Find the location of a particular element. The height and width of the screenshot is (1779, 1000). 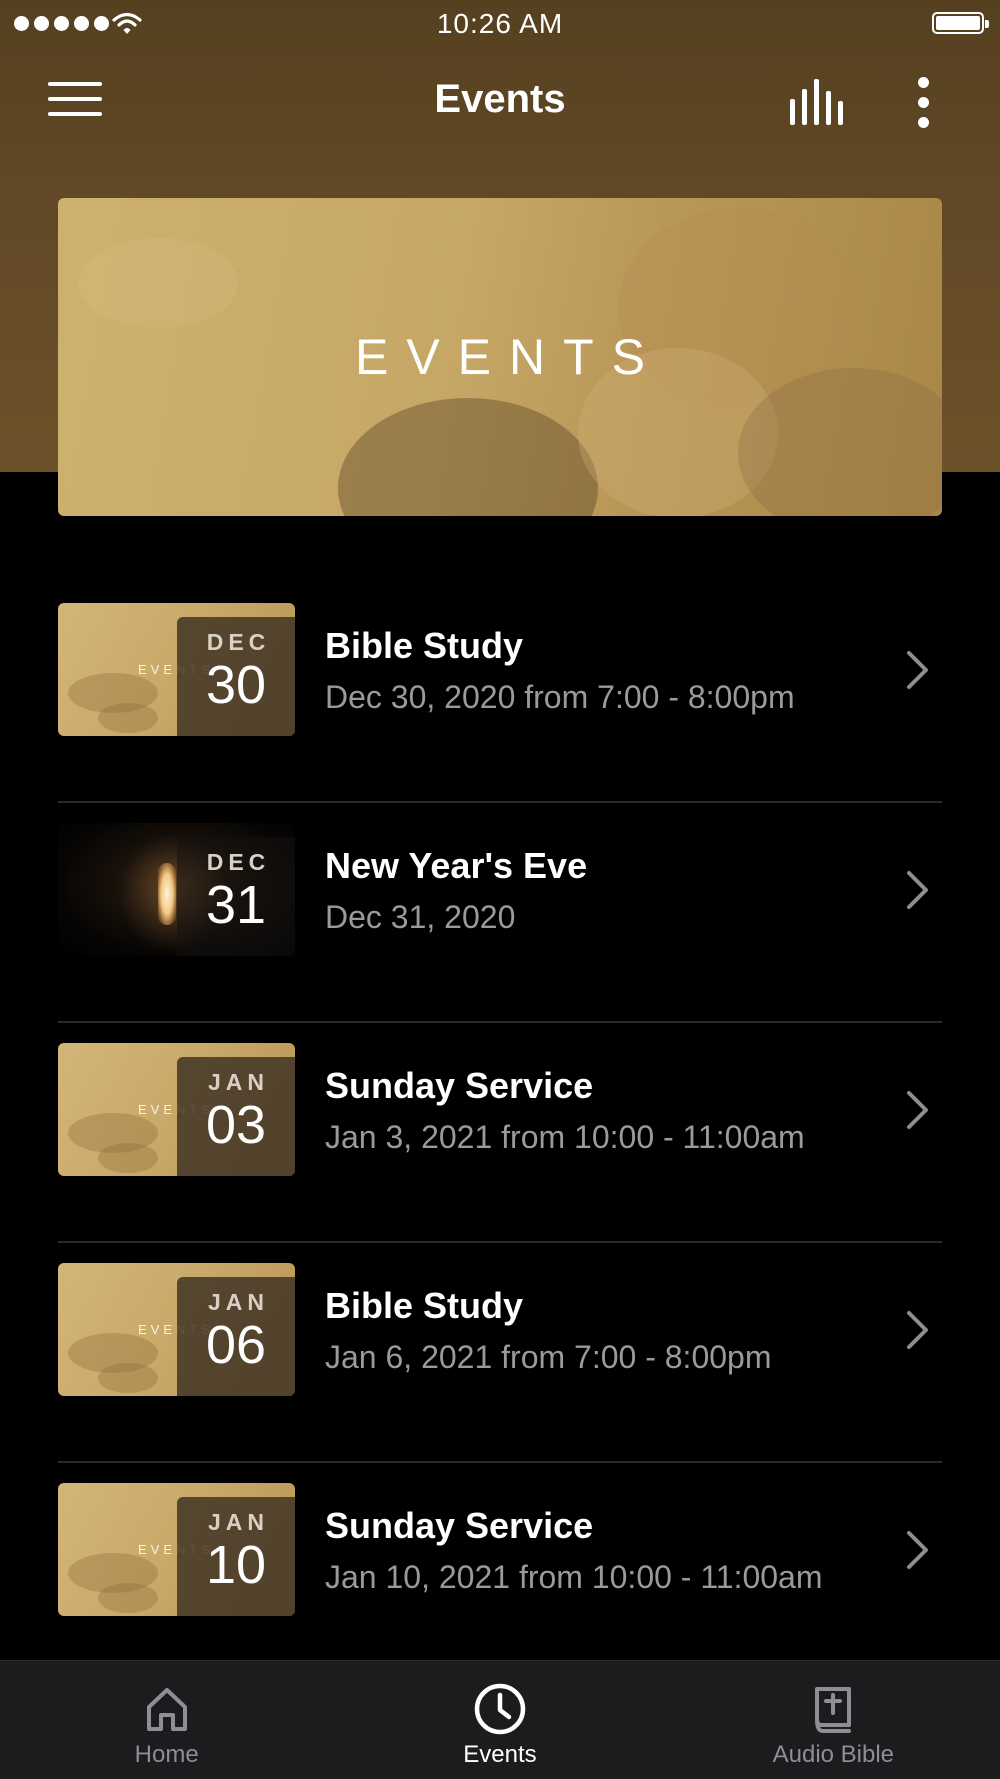

nav-bar: Events is located at coordinates (500, 103).